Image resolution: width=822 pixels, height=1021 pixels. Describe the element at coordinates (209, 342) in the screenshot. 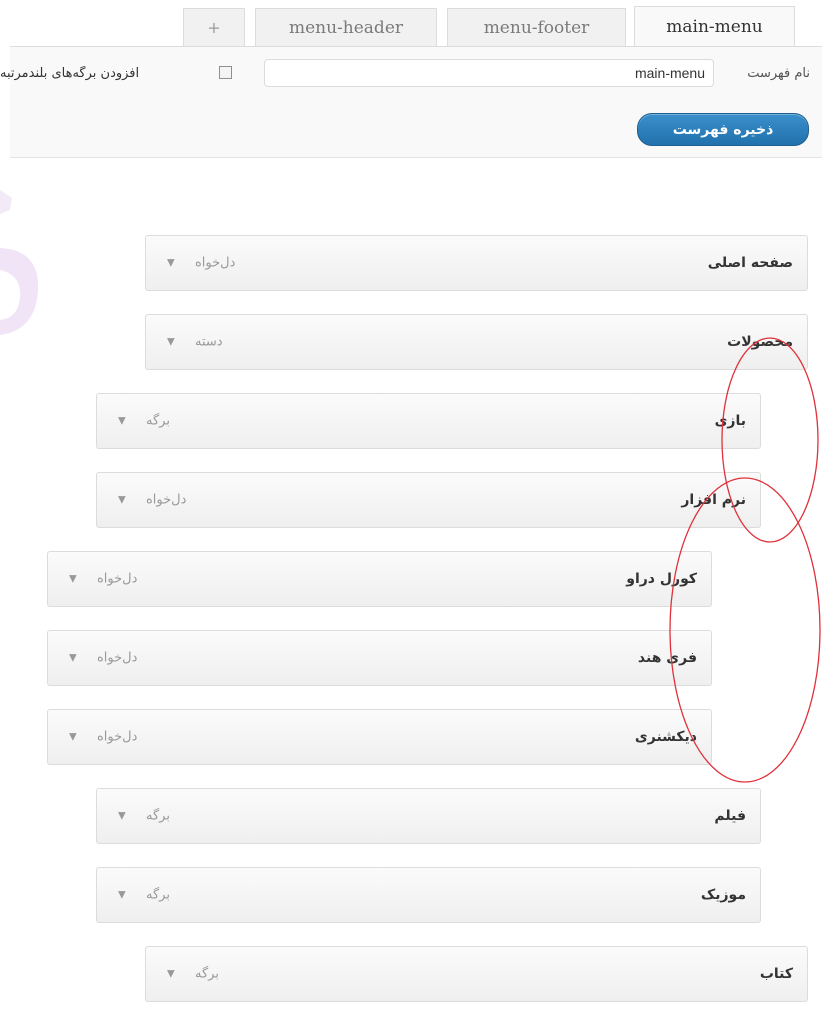

I see `menu-item-type: دسته` at that location.